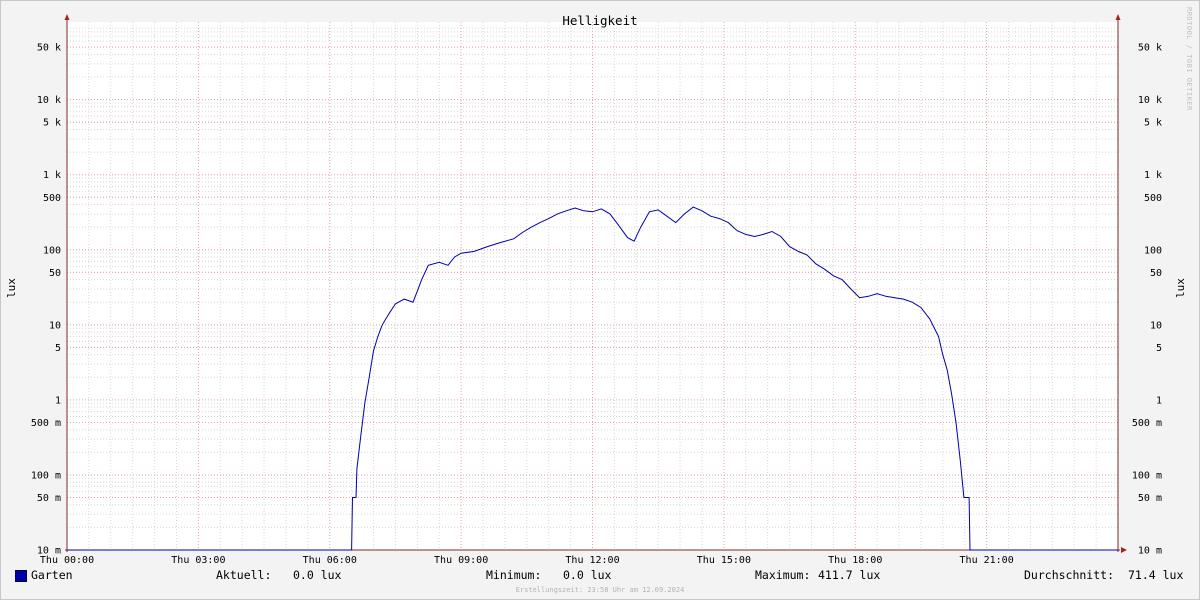 The height and width of the screenshot is (600, 1200). I want to click on y-tick-label-left: 10, so click(55, 325).